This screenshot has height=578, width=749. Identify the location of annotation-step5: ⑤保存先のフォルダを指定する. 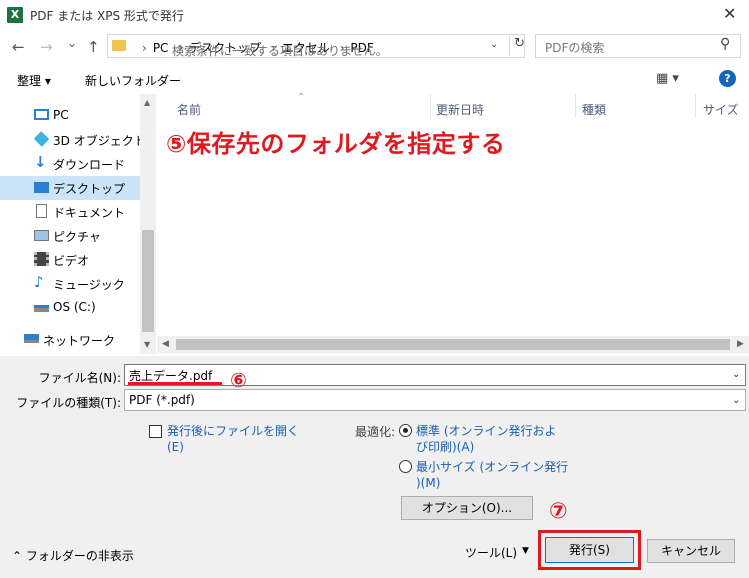
(336, 144).